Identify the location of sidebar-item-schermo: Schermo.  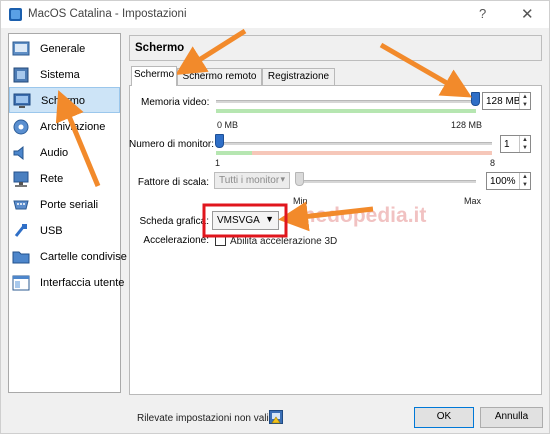
(64, 100).